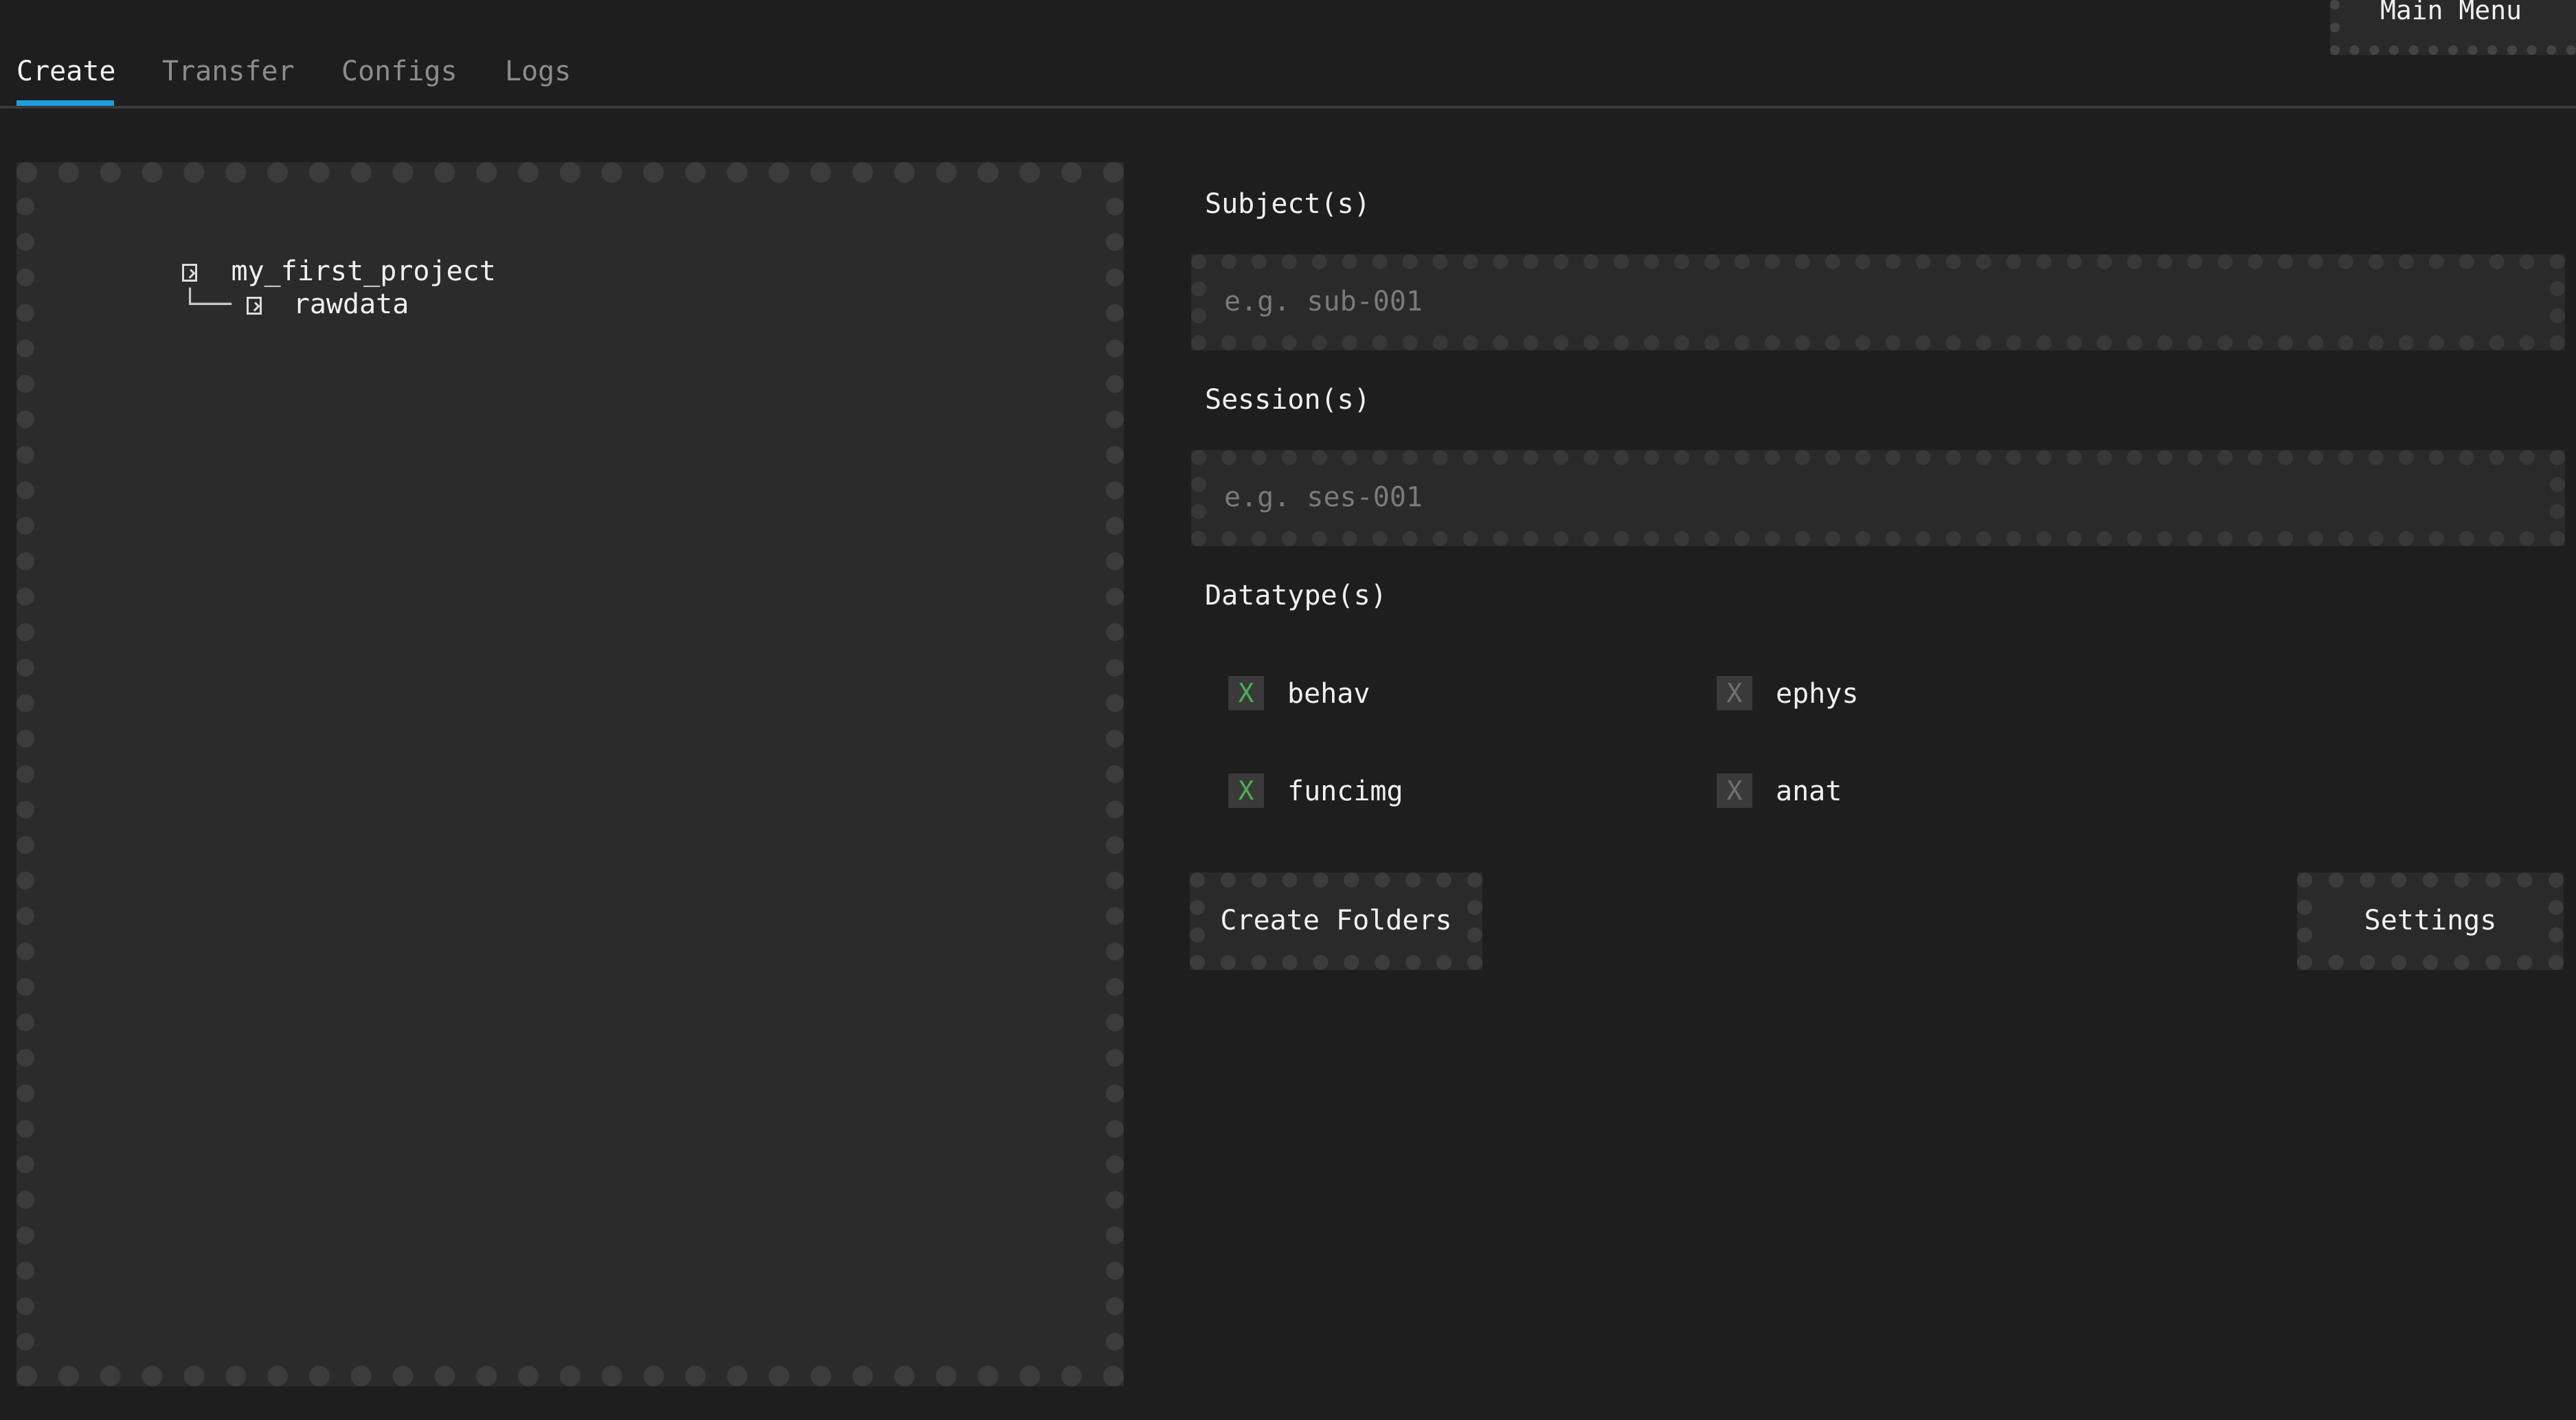 The width and height of the screenshot is (2576, 1420). What do you see at coordinates (2430, 921) in the screenshot?
I see `settings-button: Settings` at bounding box center [2430, 921].